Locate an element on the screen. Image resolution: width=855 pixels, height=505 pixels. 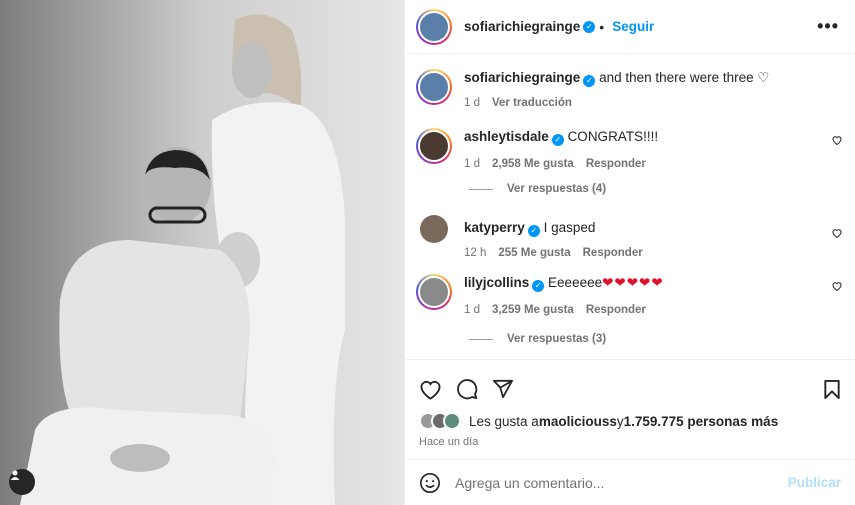
save-bookmark-icon is located at coordinates (832, 389).